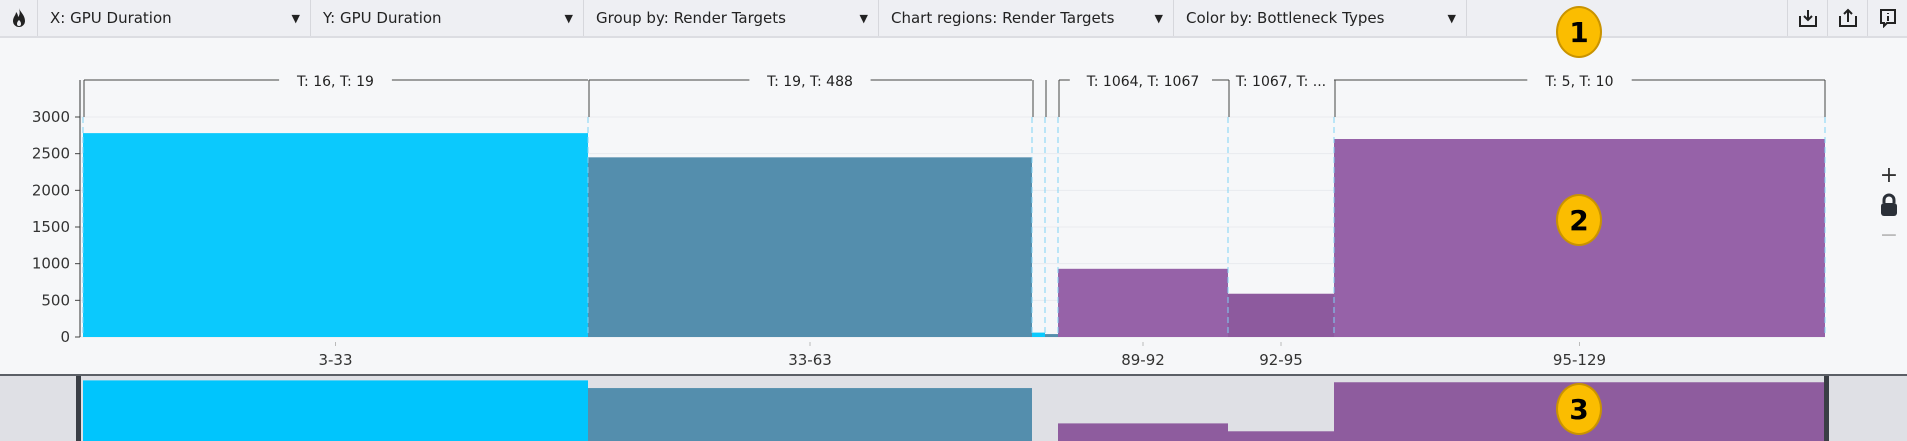 This screenshot has height=441, width=1907. Describe the element at coordinates (1579, 220) in the screenshot. I see `annotation-badge-2: 2` at that location.